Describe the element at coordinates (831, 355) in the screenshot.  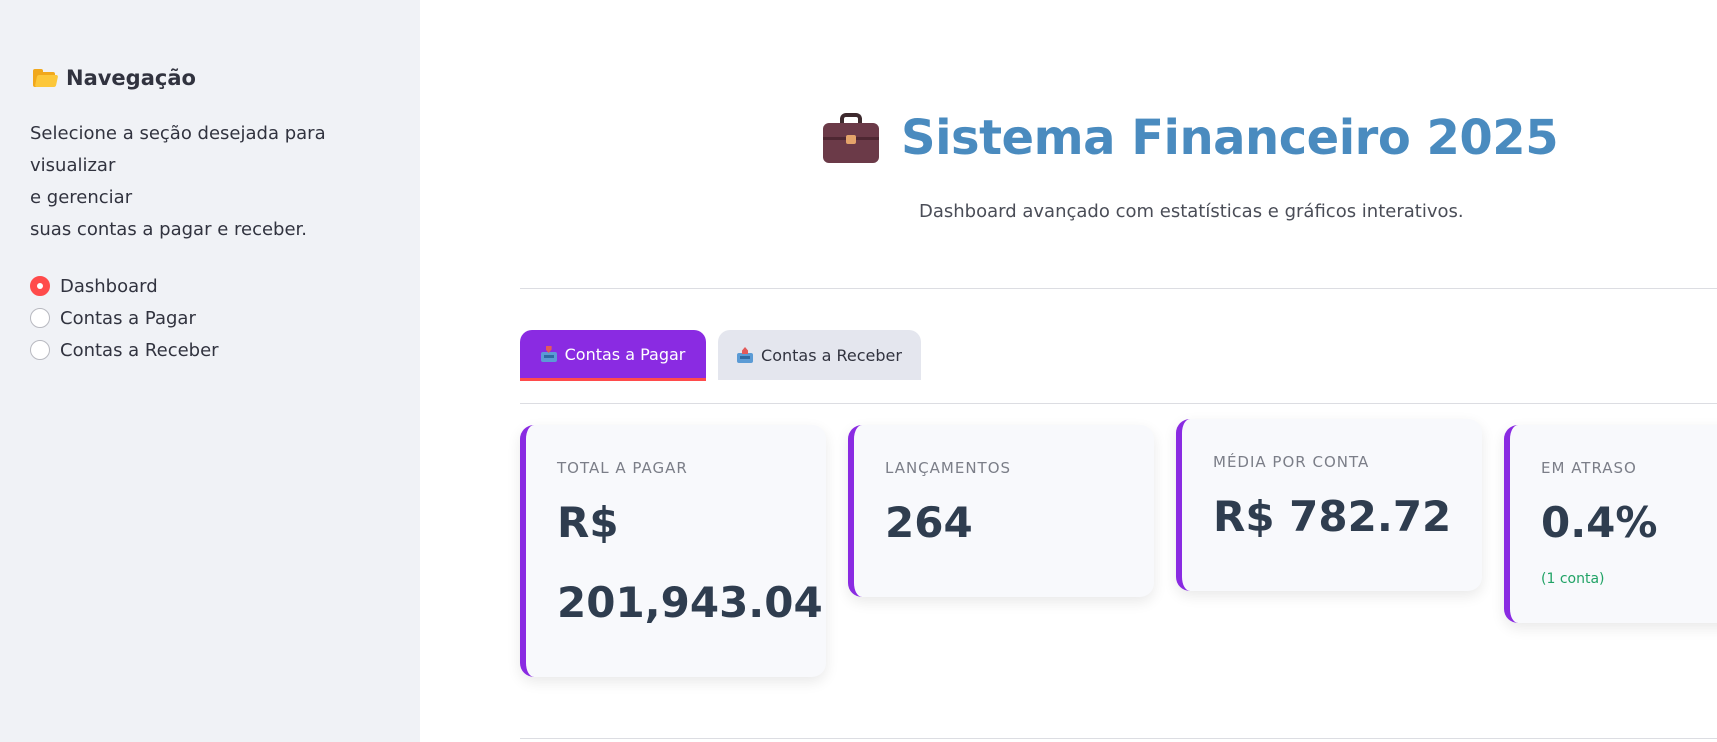
I see `tab-label: Contas a Receber` at that location.